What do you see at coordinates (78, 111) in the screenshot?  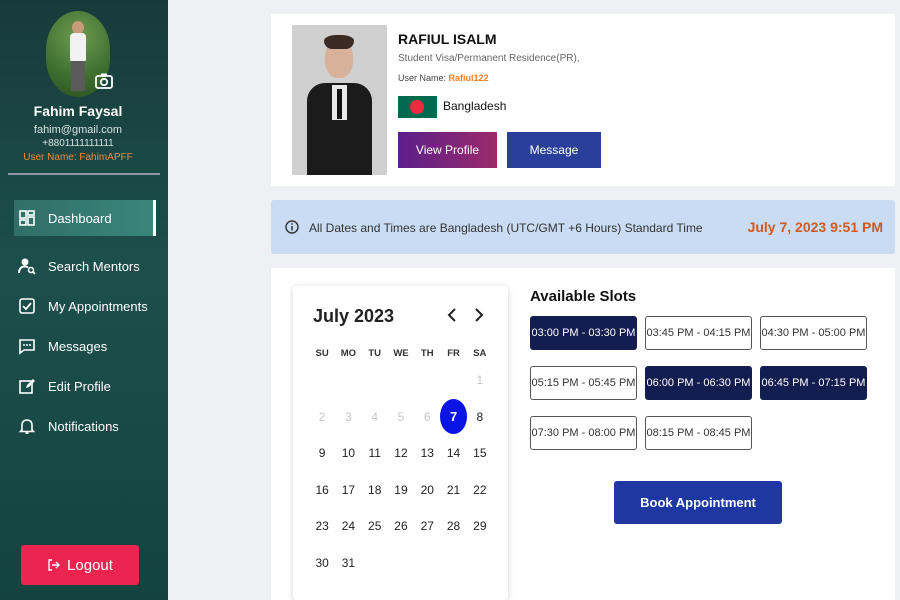 I see `user-name: Fahim Faysal` at bounding box center [78, 111].